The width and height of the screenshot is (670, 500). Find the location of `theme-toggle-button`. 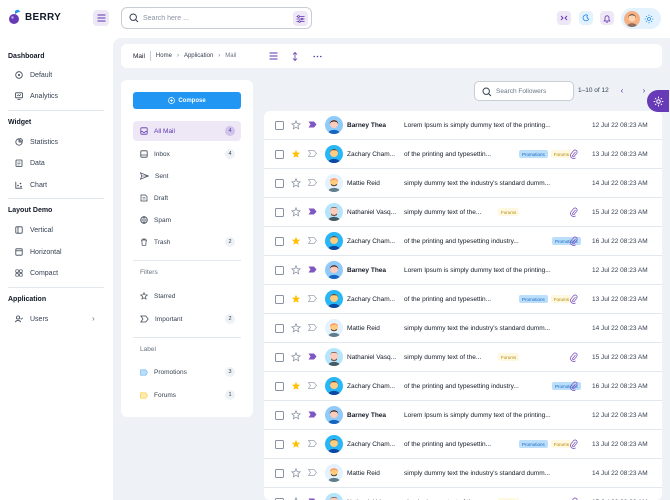

theme-toggle-button is located at coordinates (586, 18).